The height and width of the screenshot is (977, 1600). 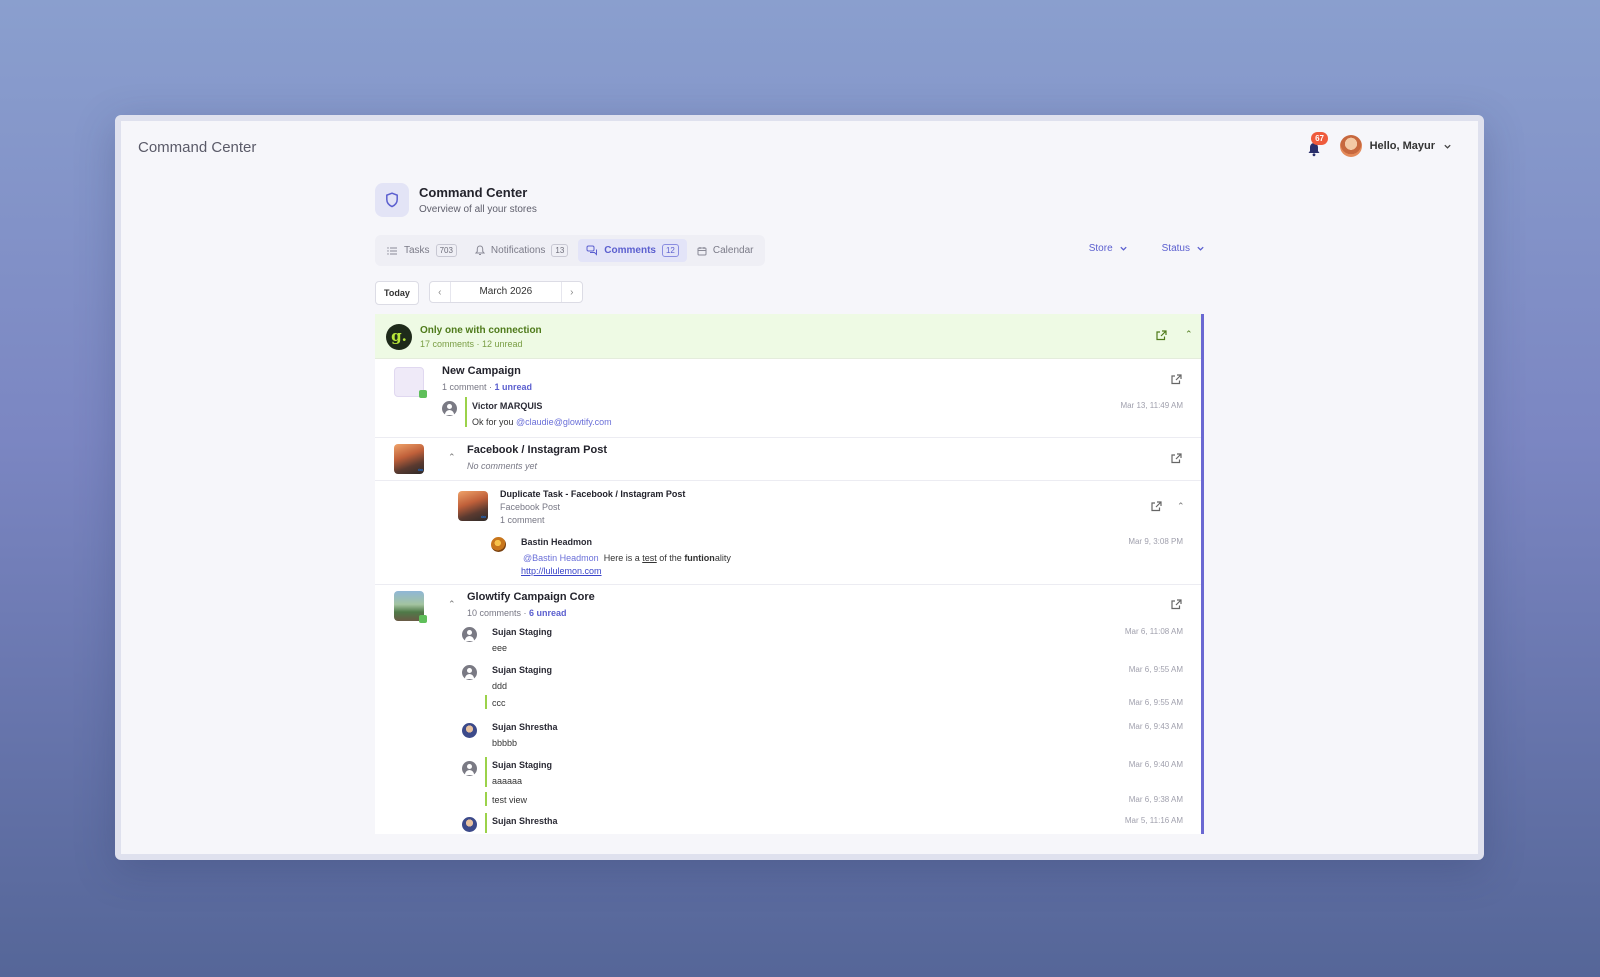 What do you see at coordinates (481, 371) in the screenshot?
I see `task-title: New Campaign` at bounding box center [481, 371].